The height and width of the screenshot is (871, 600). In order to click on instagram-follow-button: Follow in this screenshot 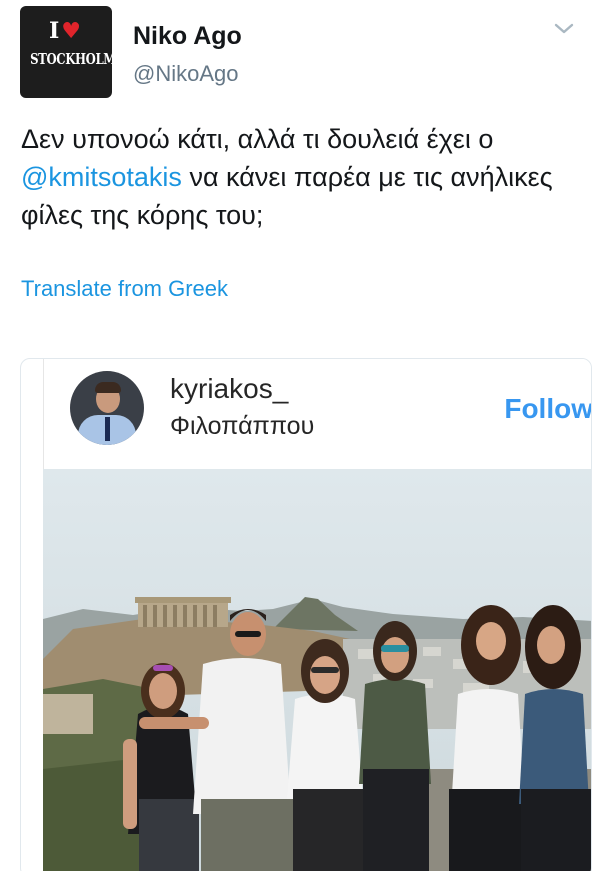, I will do `click(548, 408)`.